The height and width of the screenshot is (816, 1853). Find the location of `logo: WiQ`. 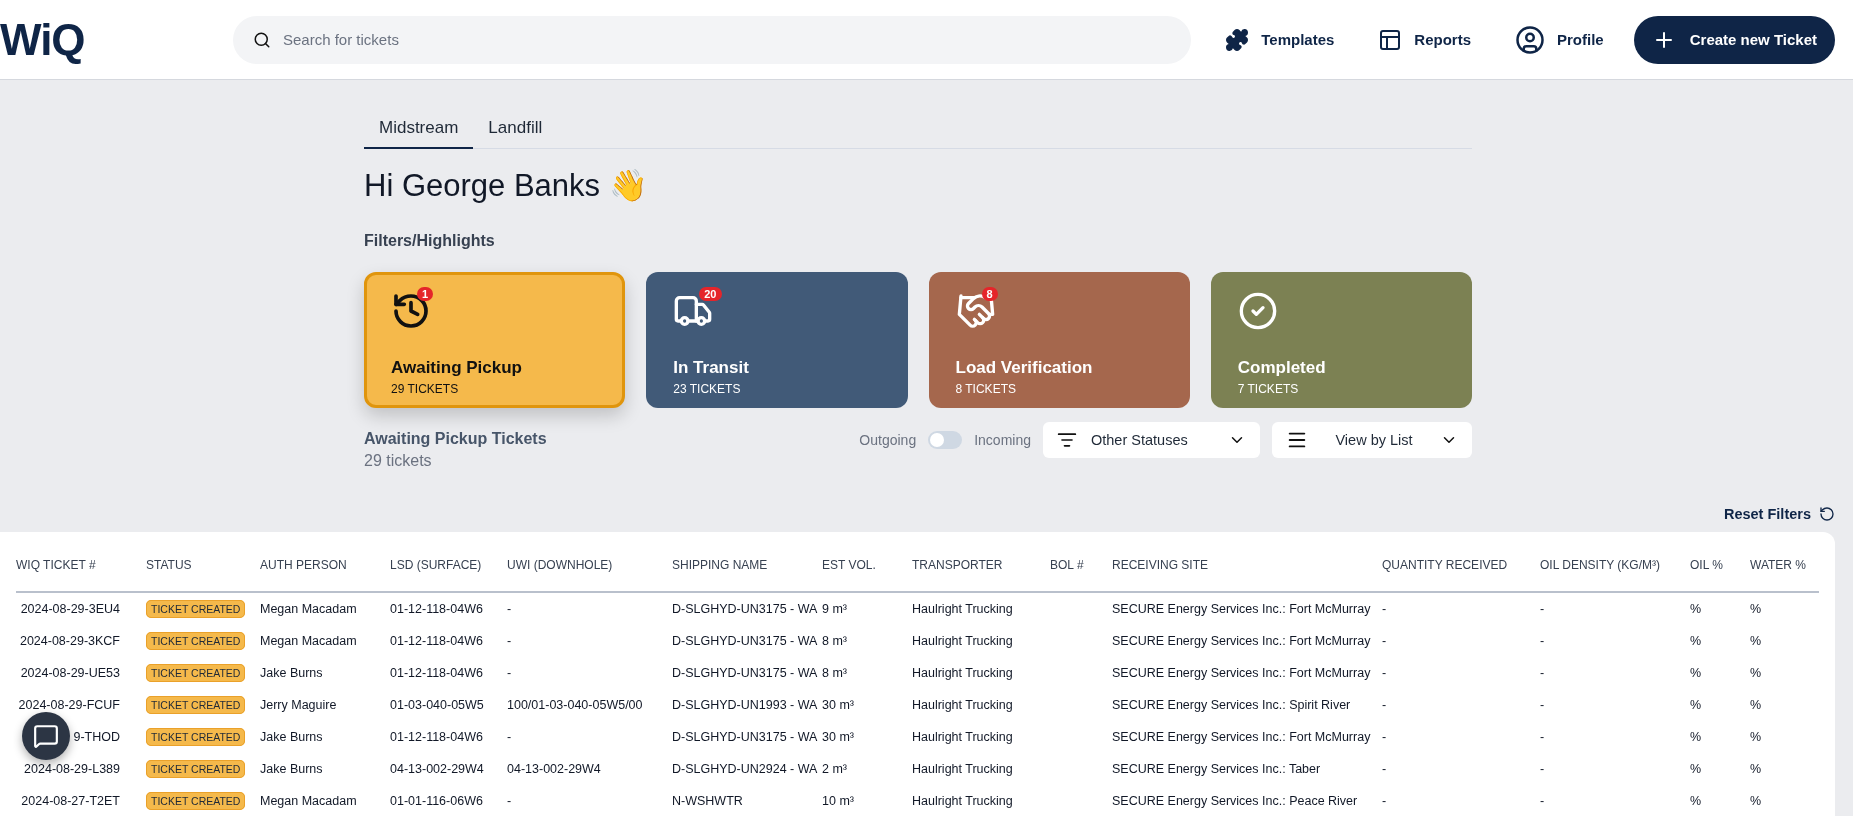

logo: WiQ is located at coordinates (116, 39).